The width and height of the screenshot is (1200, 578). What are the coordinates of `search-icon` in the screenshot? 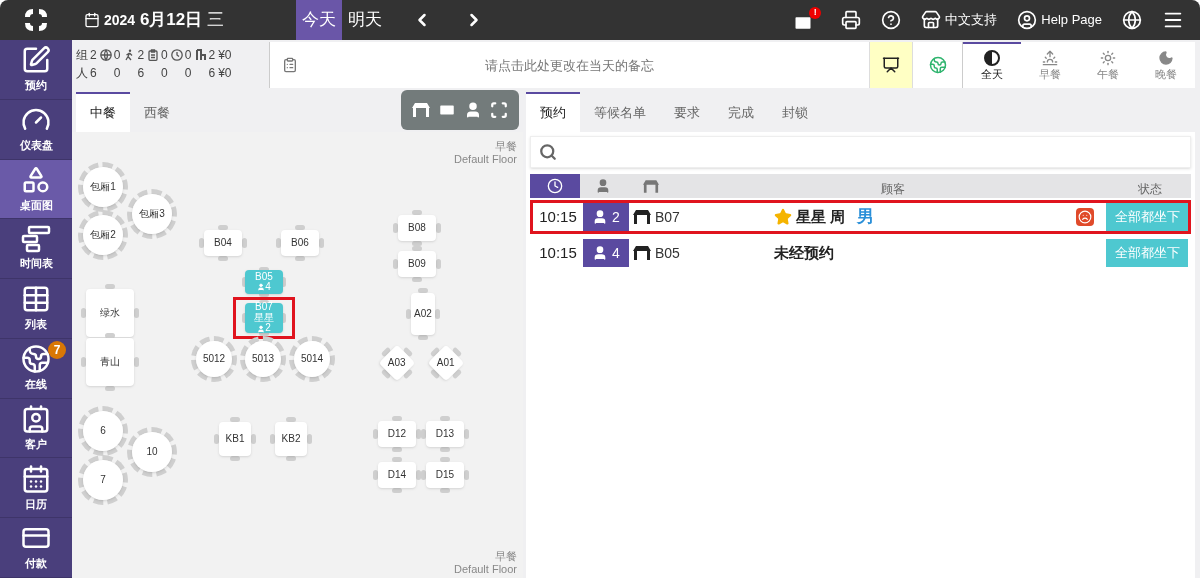 It's located at (548, 152).